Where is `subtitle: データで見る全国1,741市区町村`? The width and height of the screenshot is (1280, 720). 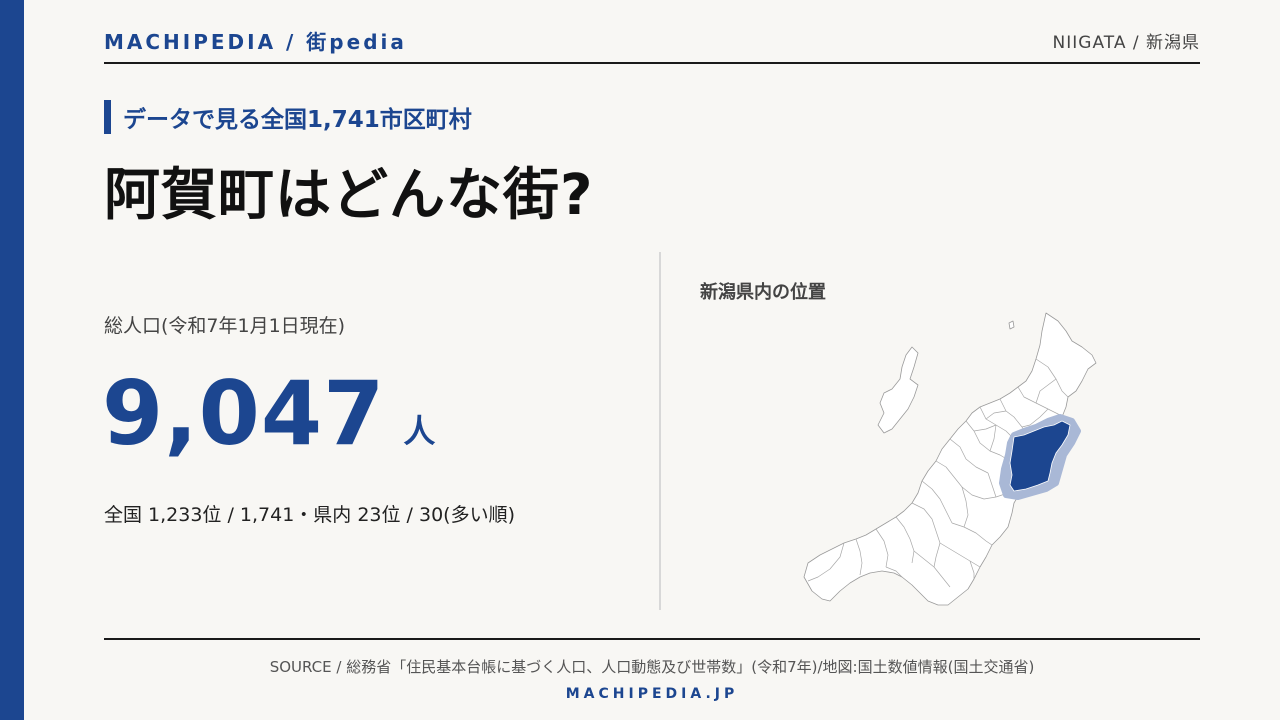 subtitle: データで見る全国1,741市区町村 is located at coordinates (297, 120).